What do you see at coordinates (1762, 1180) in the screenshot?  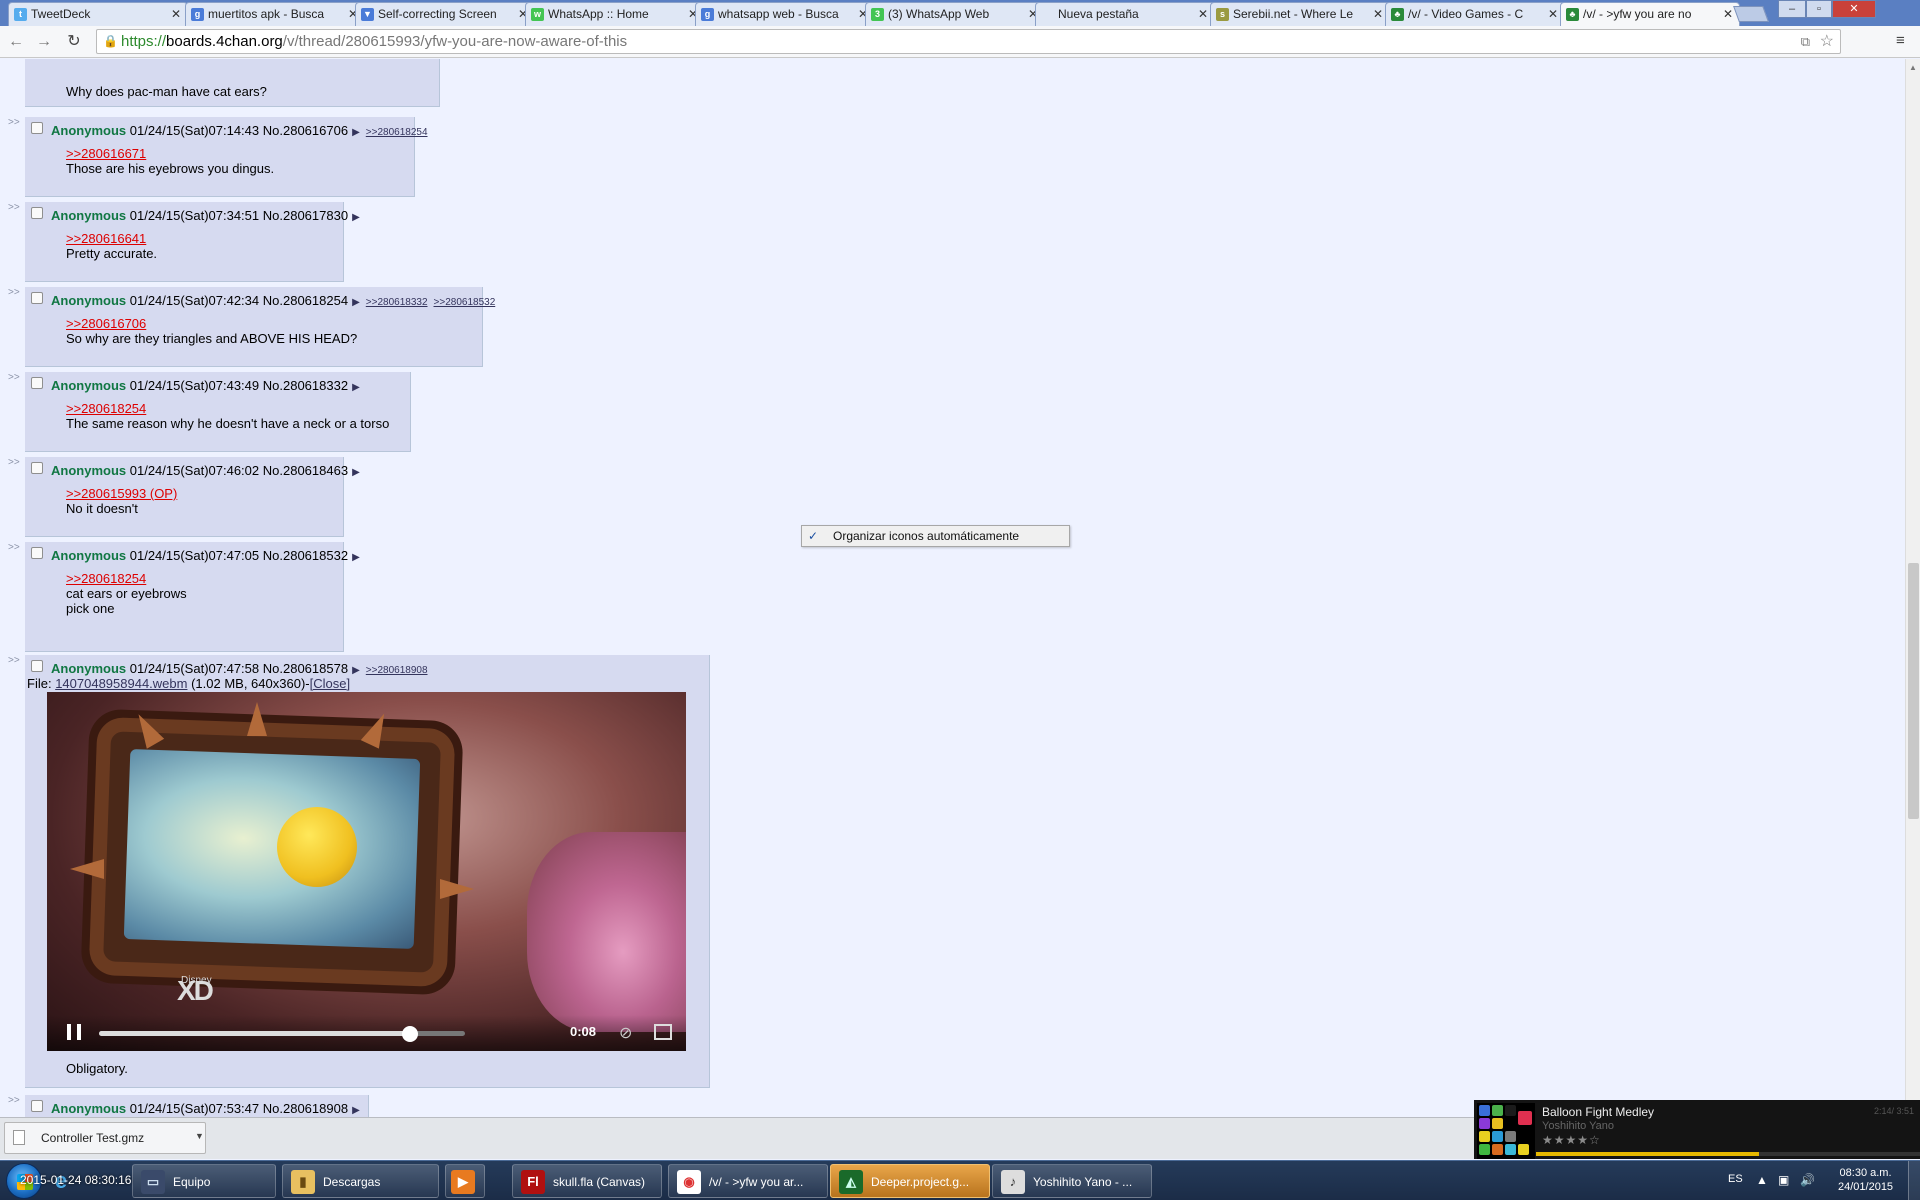 I see `show-hidden-icons-icon: ▲` at bounding box center [1762, 1180].